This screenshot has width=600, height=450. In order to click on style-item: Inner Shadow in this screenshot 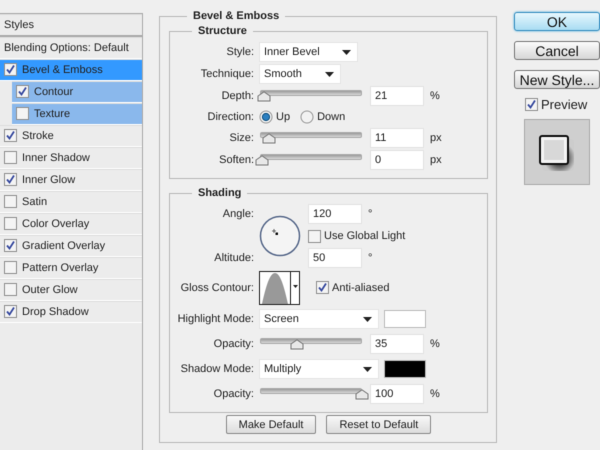, I will do `click(71, 158)`.